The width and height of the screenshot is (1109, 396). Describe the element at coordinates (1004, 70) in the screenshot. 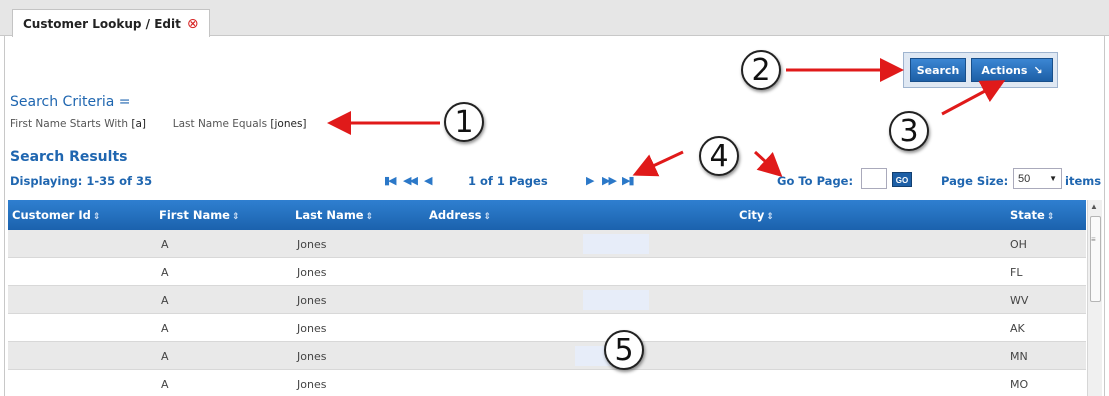

I see `actions-button-label: Actions` at that location.